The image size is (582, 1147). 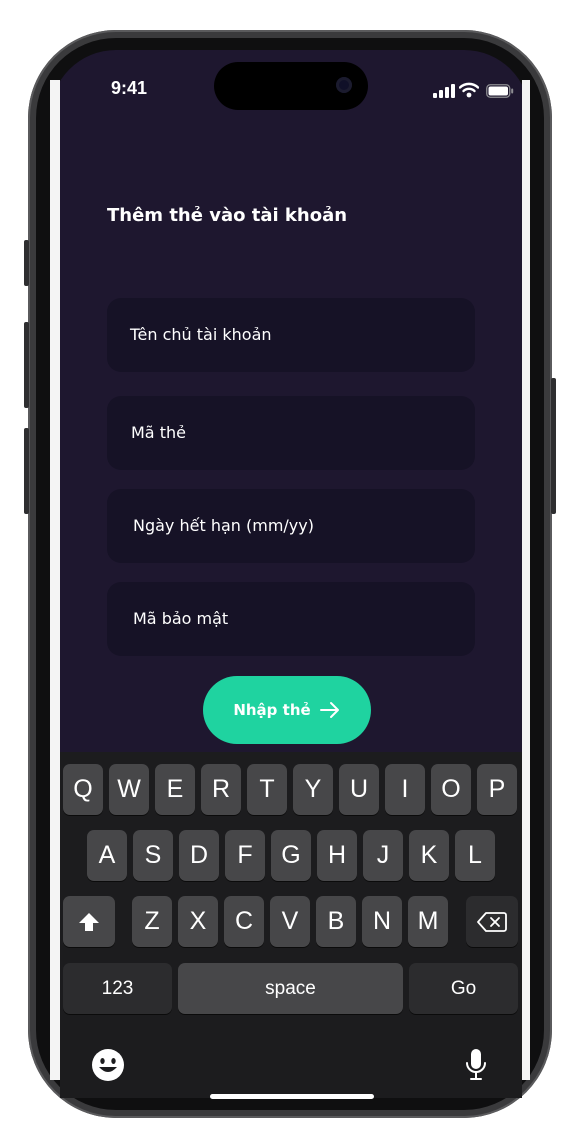 What do you see at coordinates (383, 855) in the screenshot?
I see `key-j: J` at bounding box center [383, 855].